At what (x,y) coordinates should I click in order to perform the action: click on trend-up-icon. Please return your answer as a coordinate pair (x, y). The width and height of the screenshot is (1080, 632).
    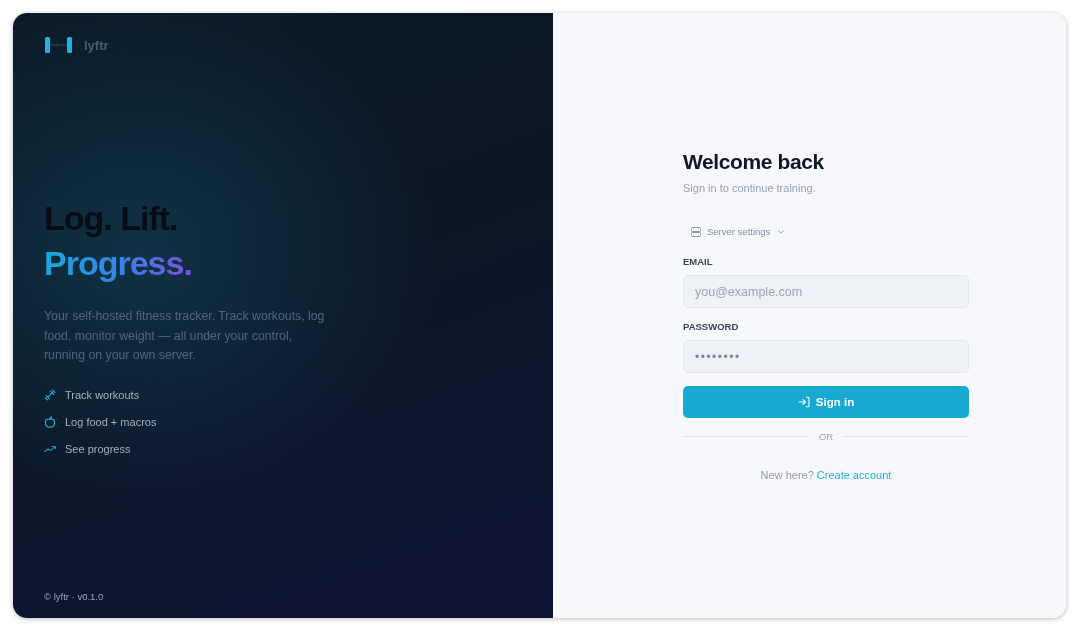
    Looking at the image, I should click on (50, 449).